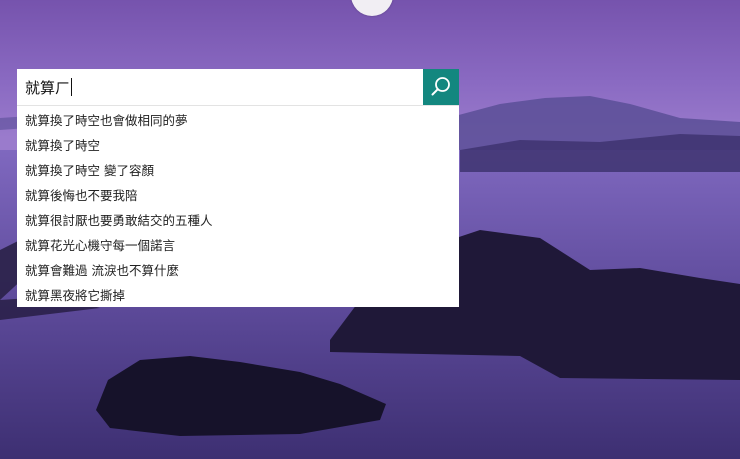 The width and height of the screenshot is (740, 459). What do you see at coordinates (238, 170) in the screenshot?
I see `suggestion-item: 就算換了時空 變了容顏` at bounding box center [238, 170].